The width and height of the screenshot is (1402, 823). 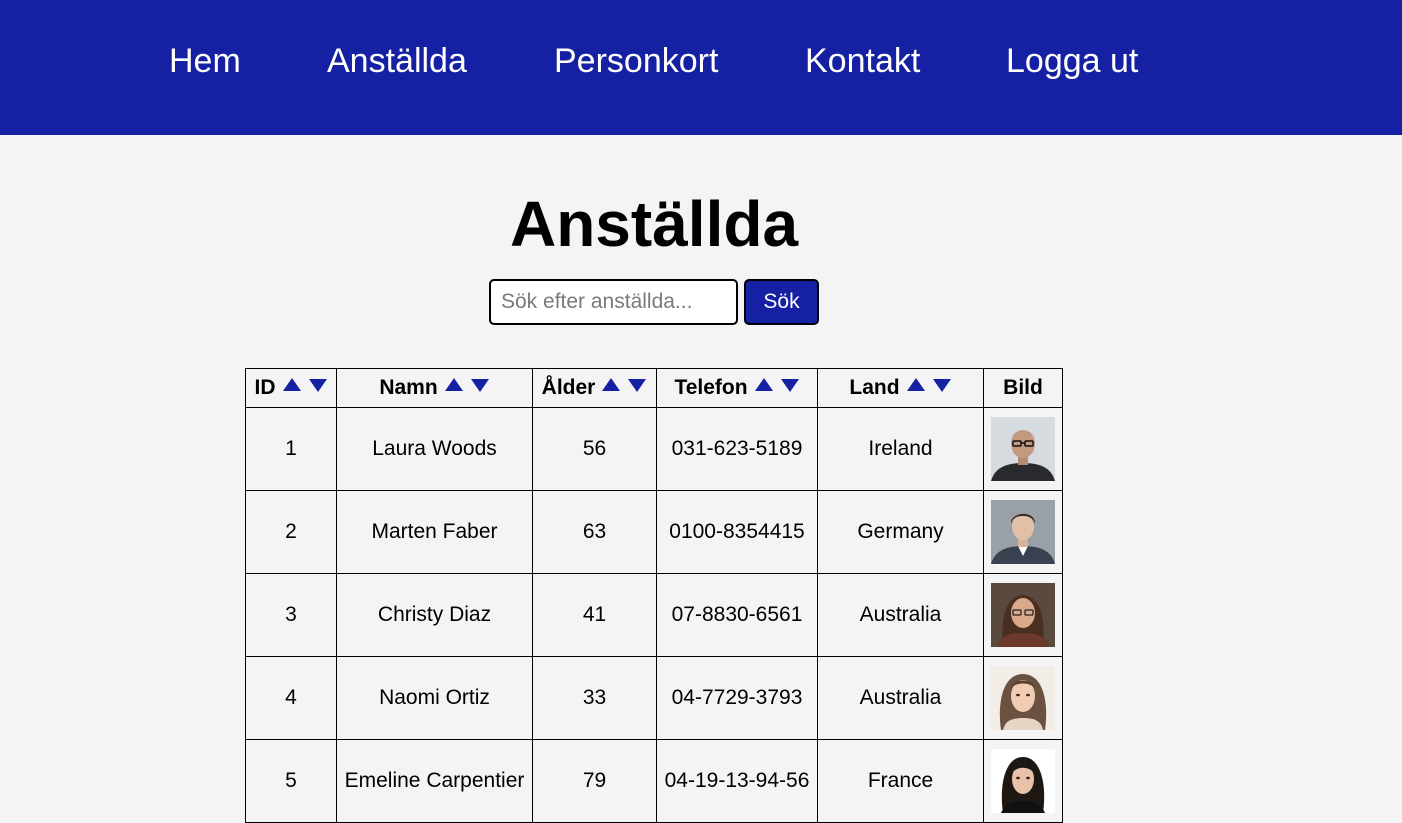 I want to click on cell-age: 41, so click(x=594, y=615).